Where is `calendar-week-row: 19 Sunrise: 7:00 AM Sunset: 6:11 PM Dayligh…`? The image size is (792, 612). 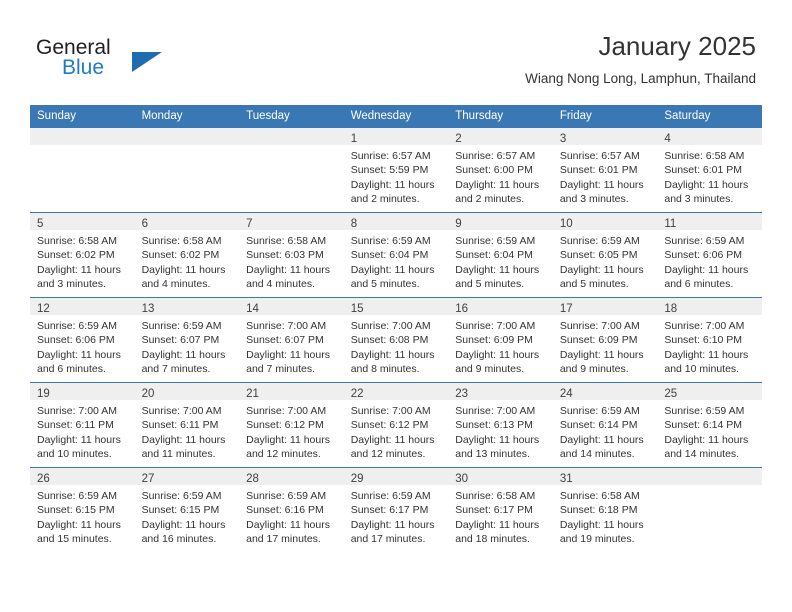 calendar-week-row: 19 Sunrise: 7:00 AM Sunset: 6:11 PM Dayligh… is located at coordinates (396, 425).